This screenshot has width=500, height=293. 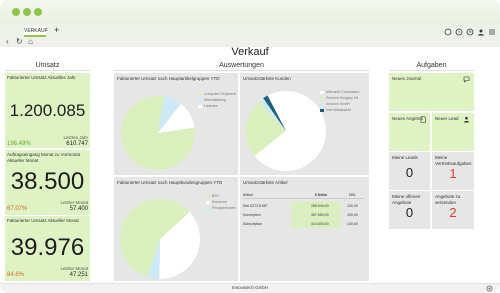 What do you see at coordinates (286, 131) in the screenshot?
I see `pie-chart-kunden` at bounding box center [286, 131].